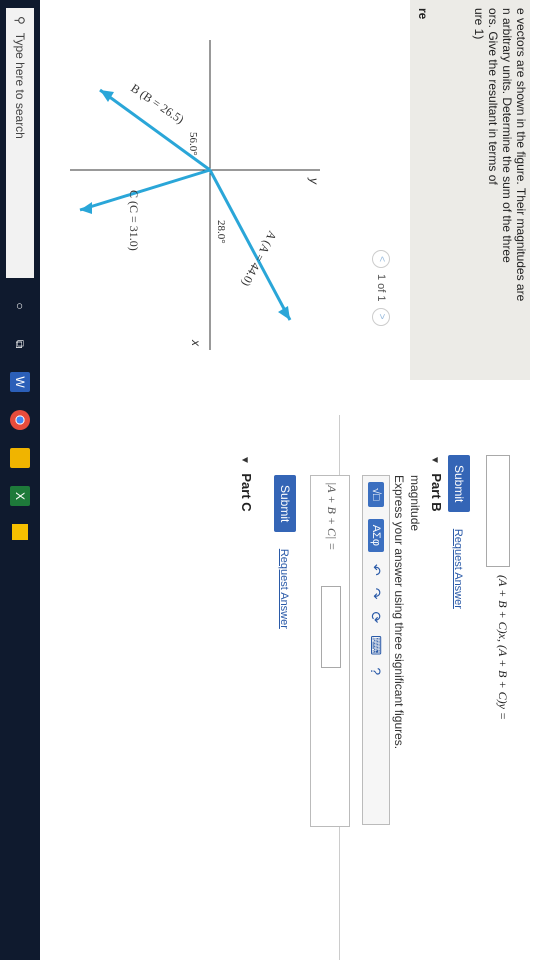 This screenshot has width=540, height=960. What do you see at coordinates (376, 570) in the screenshot?
I see `undo-icon: ↶` at bounding box center [376, 570].